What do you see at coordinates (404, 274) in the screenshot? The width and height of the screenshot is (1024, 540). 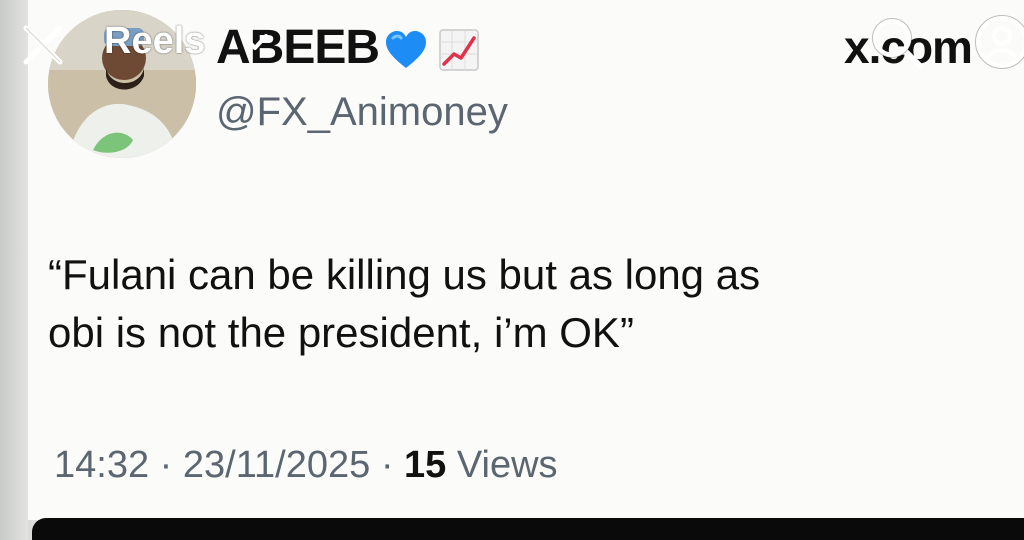 I see `tweet-text-line: “Fulani can be killing us but as long as` at bounding box center [404, 274].